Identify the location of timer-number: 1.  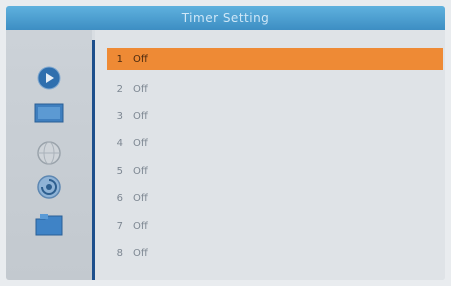
(119, 59).